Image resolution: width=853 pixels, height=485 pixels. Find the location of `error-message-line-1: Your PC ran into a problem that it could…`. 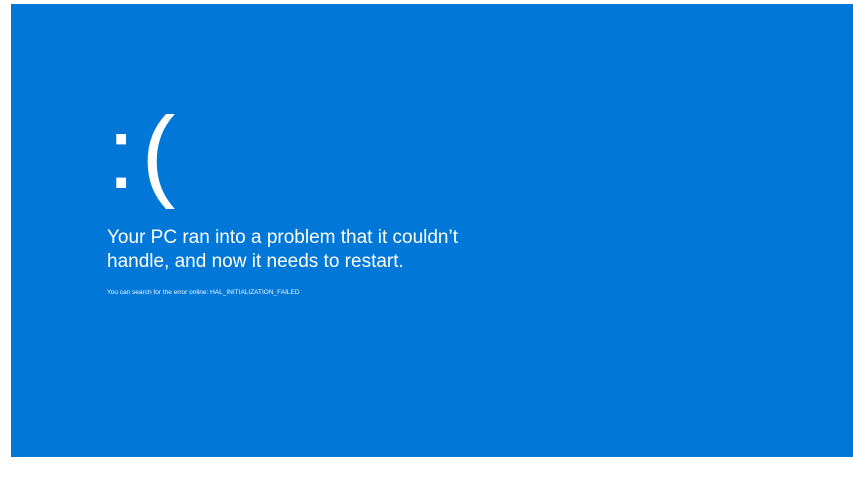

error-message-line-1: Your PC ran into a problem that it could… is located at coordinates (282, 237).